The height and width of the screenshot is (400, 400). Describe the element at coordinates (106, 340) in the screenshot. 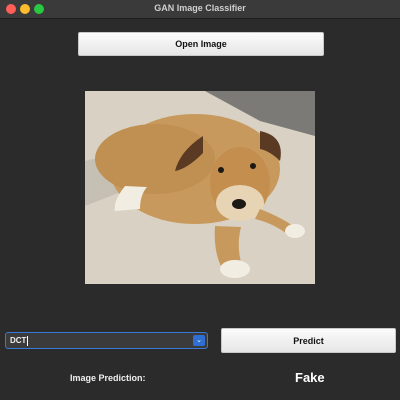

I see `method-select: DCT ⌄` at that location.